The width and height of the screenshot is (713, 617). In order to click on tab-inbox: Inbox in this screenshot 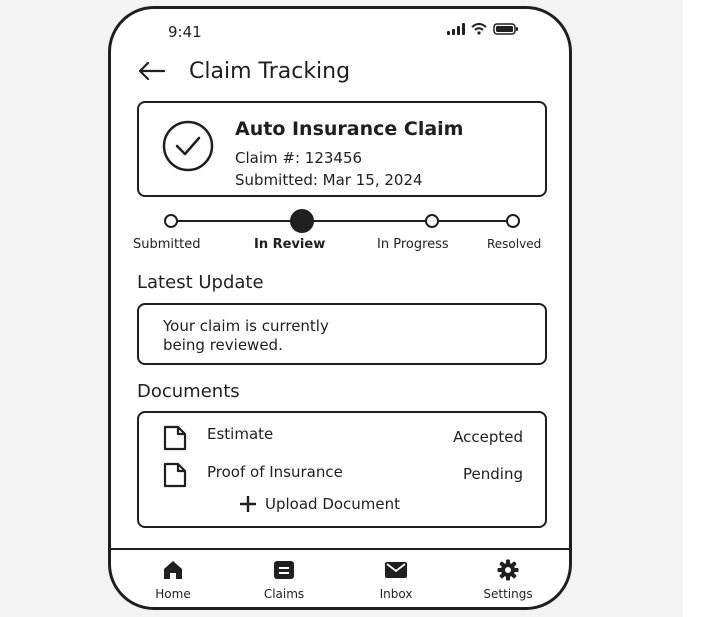, I will do `click(396, 580)`.